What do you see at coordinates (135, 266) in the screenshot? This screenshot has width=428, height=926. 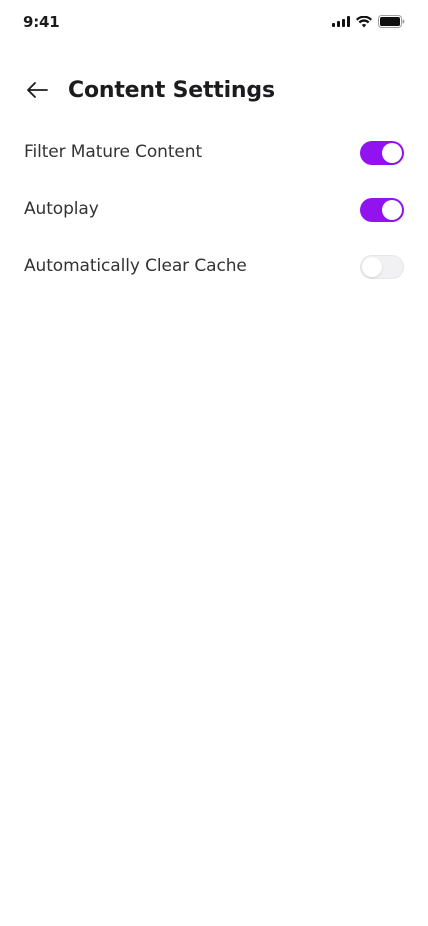 I see `setting-label: Automatically Clear Cache` at bounding box center [135, 266].